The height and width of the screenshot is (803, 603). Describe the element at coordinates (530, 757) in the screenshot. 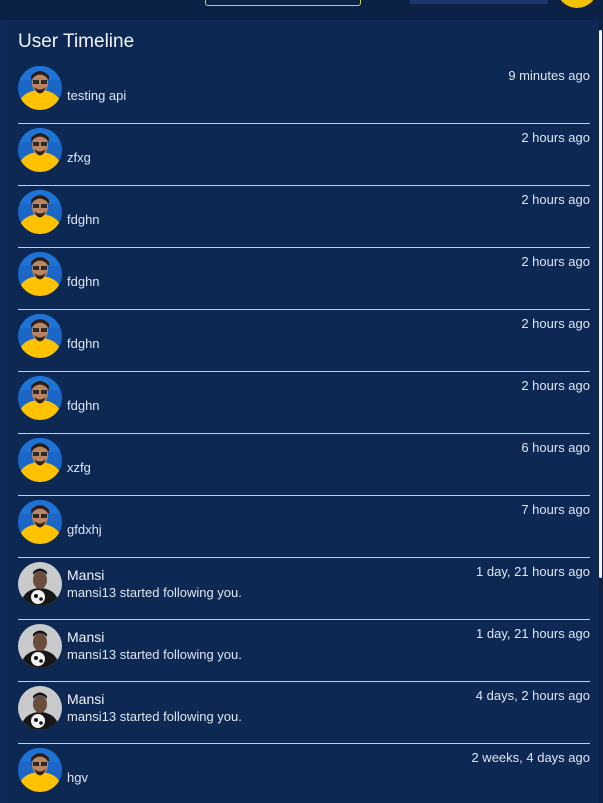

I see `timestamp: 2 weeks, 4 days ago` at that location.